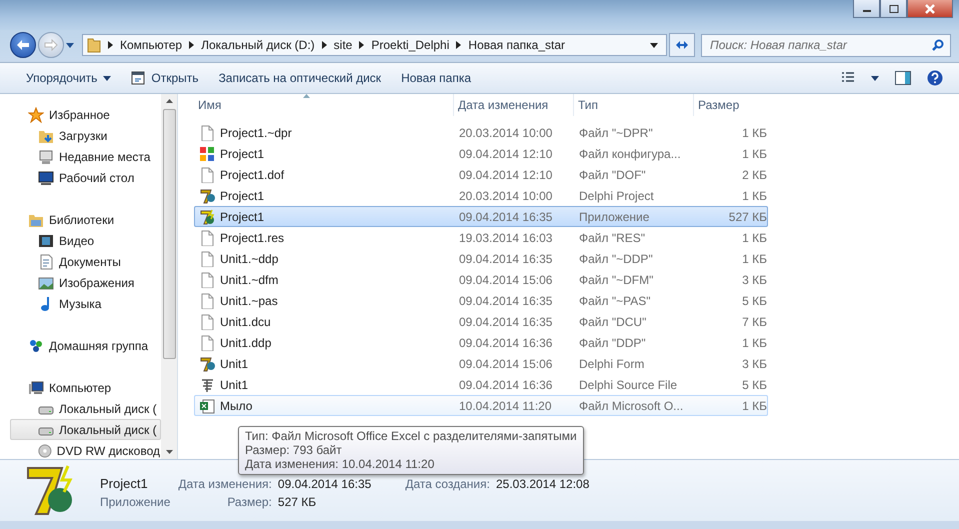 This screenshot has height=529, width=959. I want to click on scroll-down-icon, so click(169, 452).